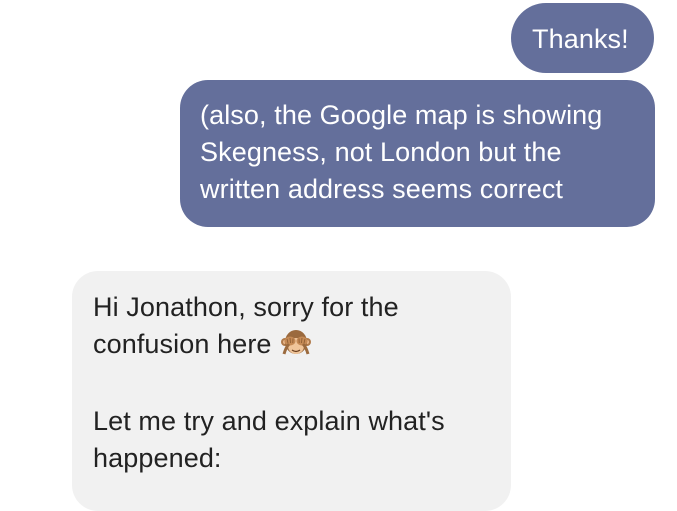 The width and height of the screenshot is (677, 511). What do you see at coordinates (269, 421) in the screenshot?
I see `message-text-line: Let me try and explain what's` at bounding box center [269, 421].